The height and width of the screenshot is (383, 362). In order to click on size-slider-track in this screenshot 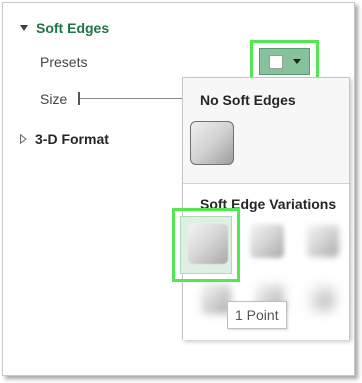, I will do `click(130, 98)`.